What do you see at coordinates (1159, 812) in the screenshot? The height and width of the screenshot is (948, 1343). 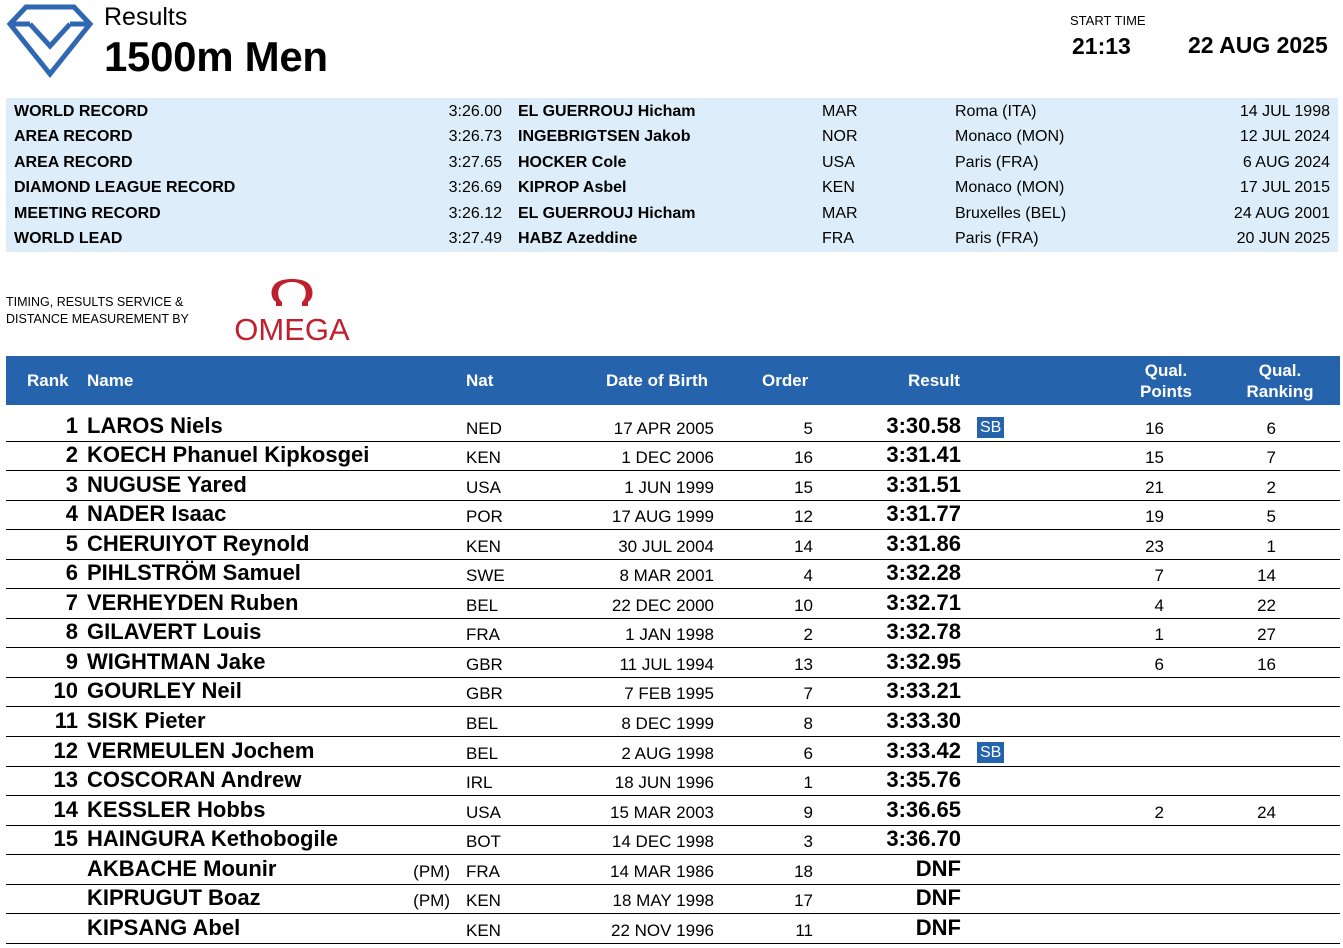 I see `result-qual-points: 2` at bounding box center [1159, 812].